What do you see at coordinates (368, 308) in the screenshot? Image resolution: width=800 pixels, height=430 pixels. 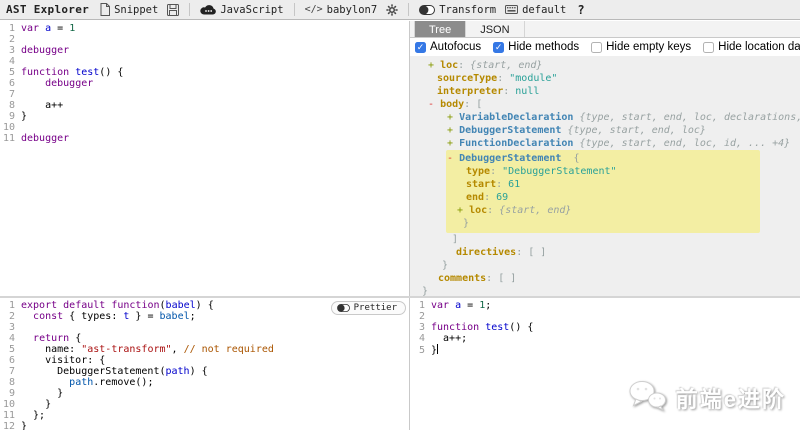 I see `prettier-toggle: Prettier` at bounding box center [368, 308].